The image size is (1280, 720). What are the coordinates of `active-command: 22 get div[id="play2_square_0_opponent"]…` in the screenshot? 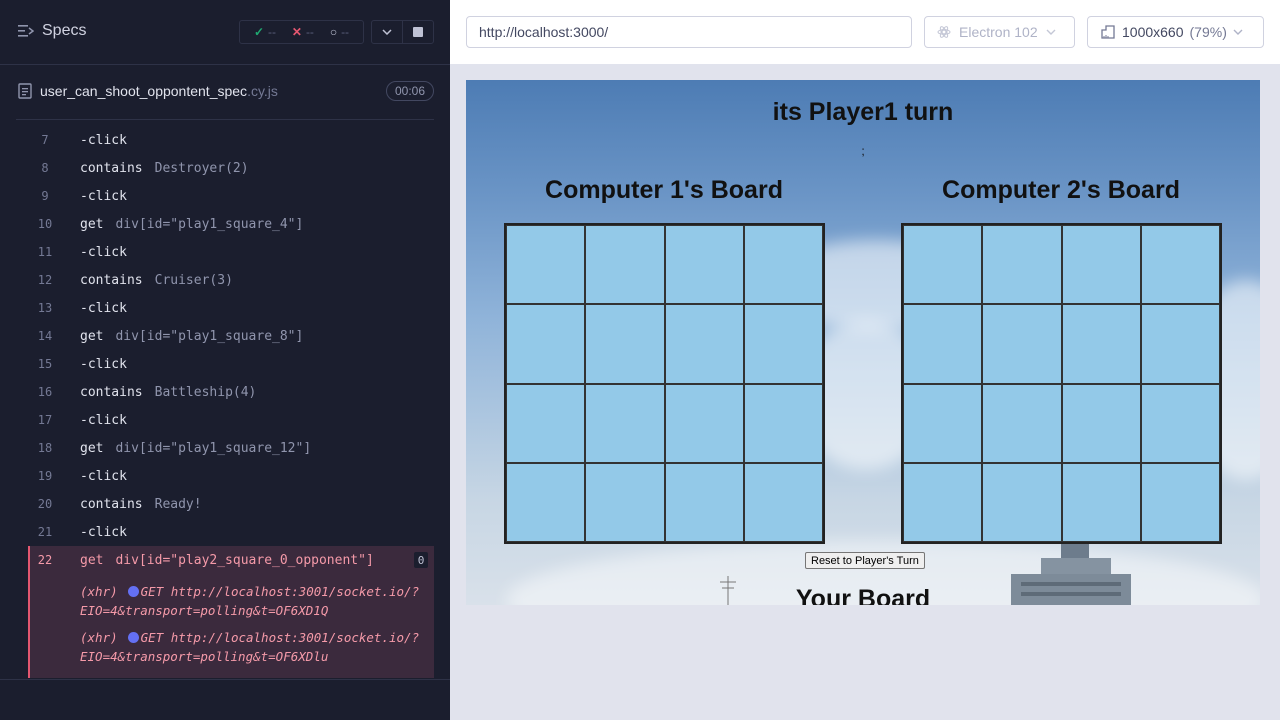 It's located at (231, 560).